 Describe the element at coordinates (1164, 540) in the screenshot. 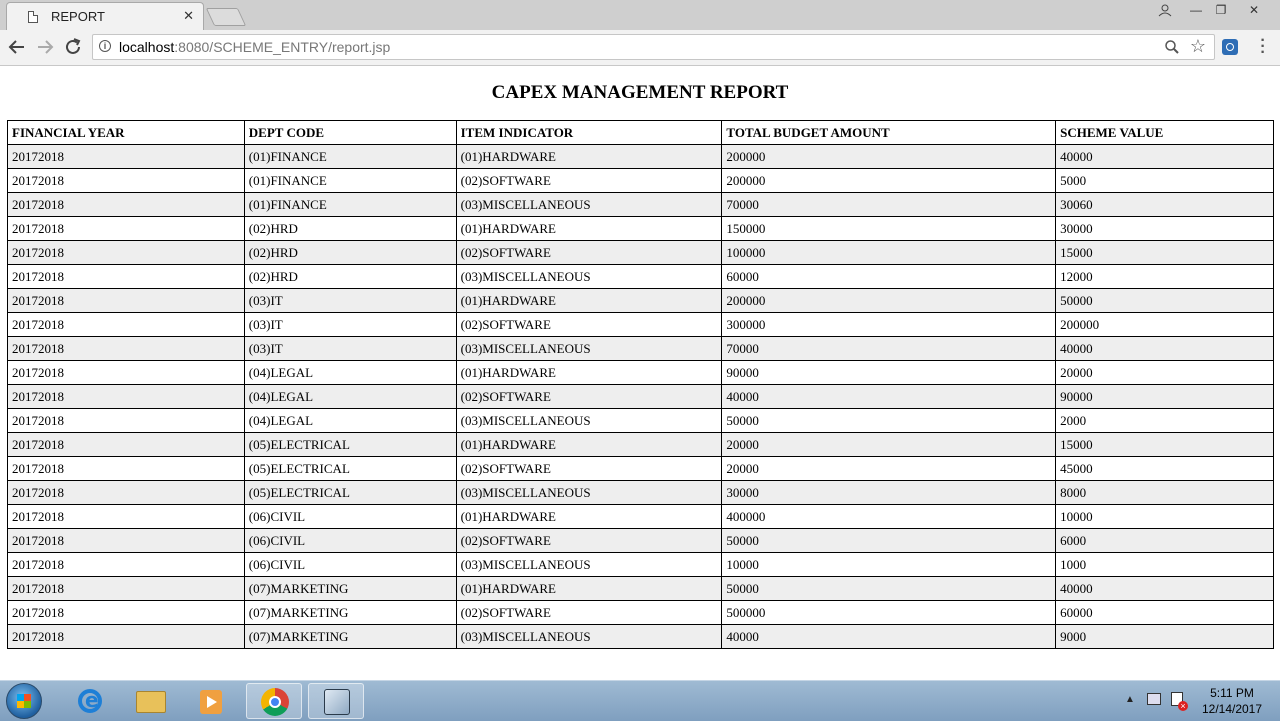

I see `cell-scheme-value: 6000` at that location.